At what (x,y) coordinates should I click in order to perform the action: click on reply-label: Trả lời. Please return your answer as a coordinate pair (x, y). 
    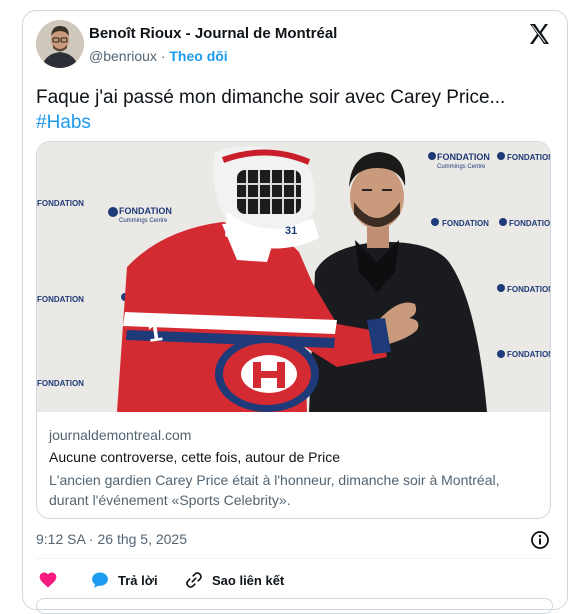
    Looking at the image, I should click on (138, 580).